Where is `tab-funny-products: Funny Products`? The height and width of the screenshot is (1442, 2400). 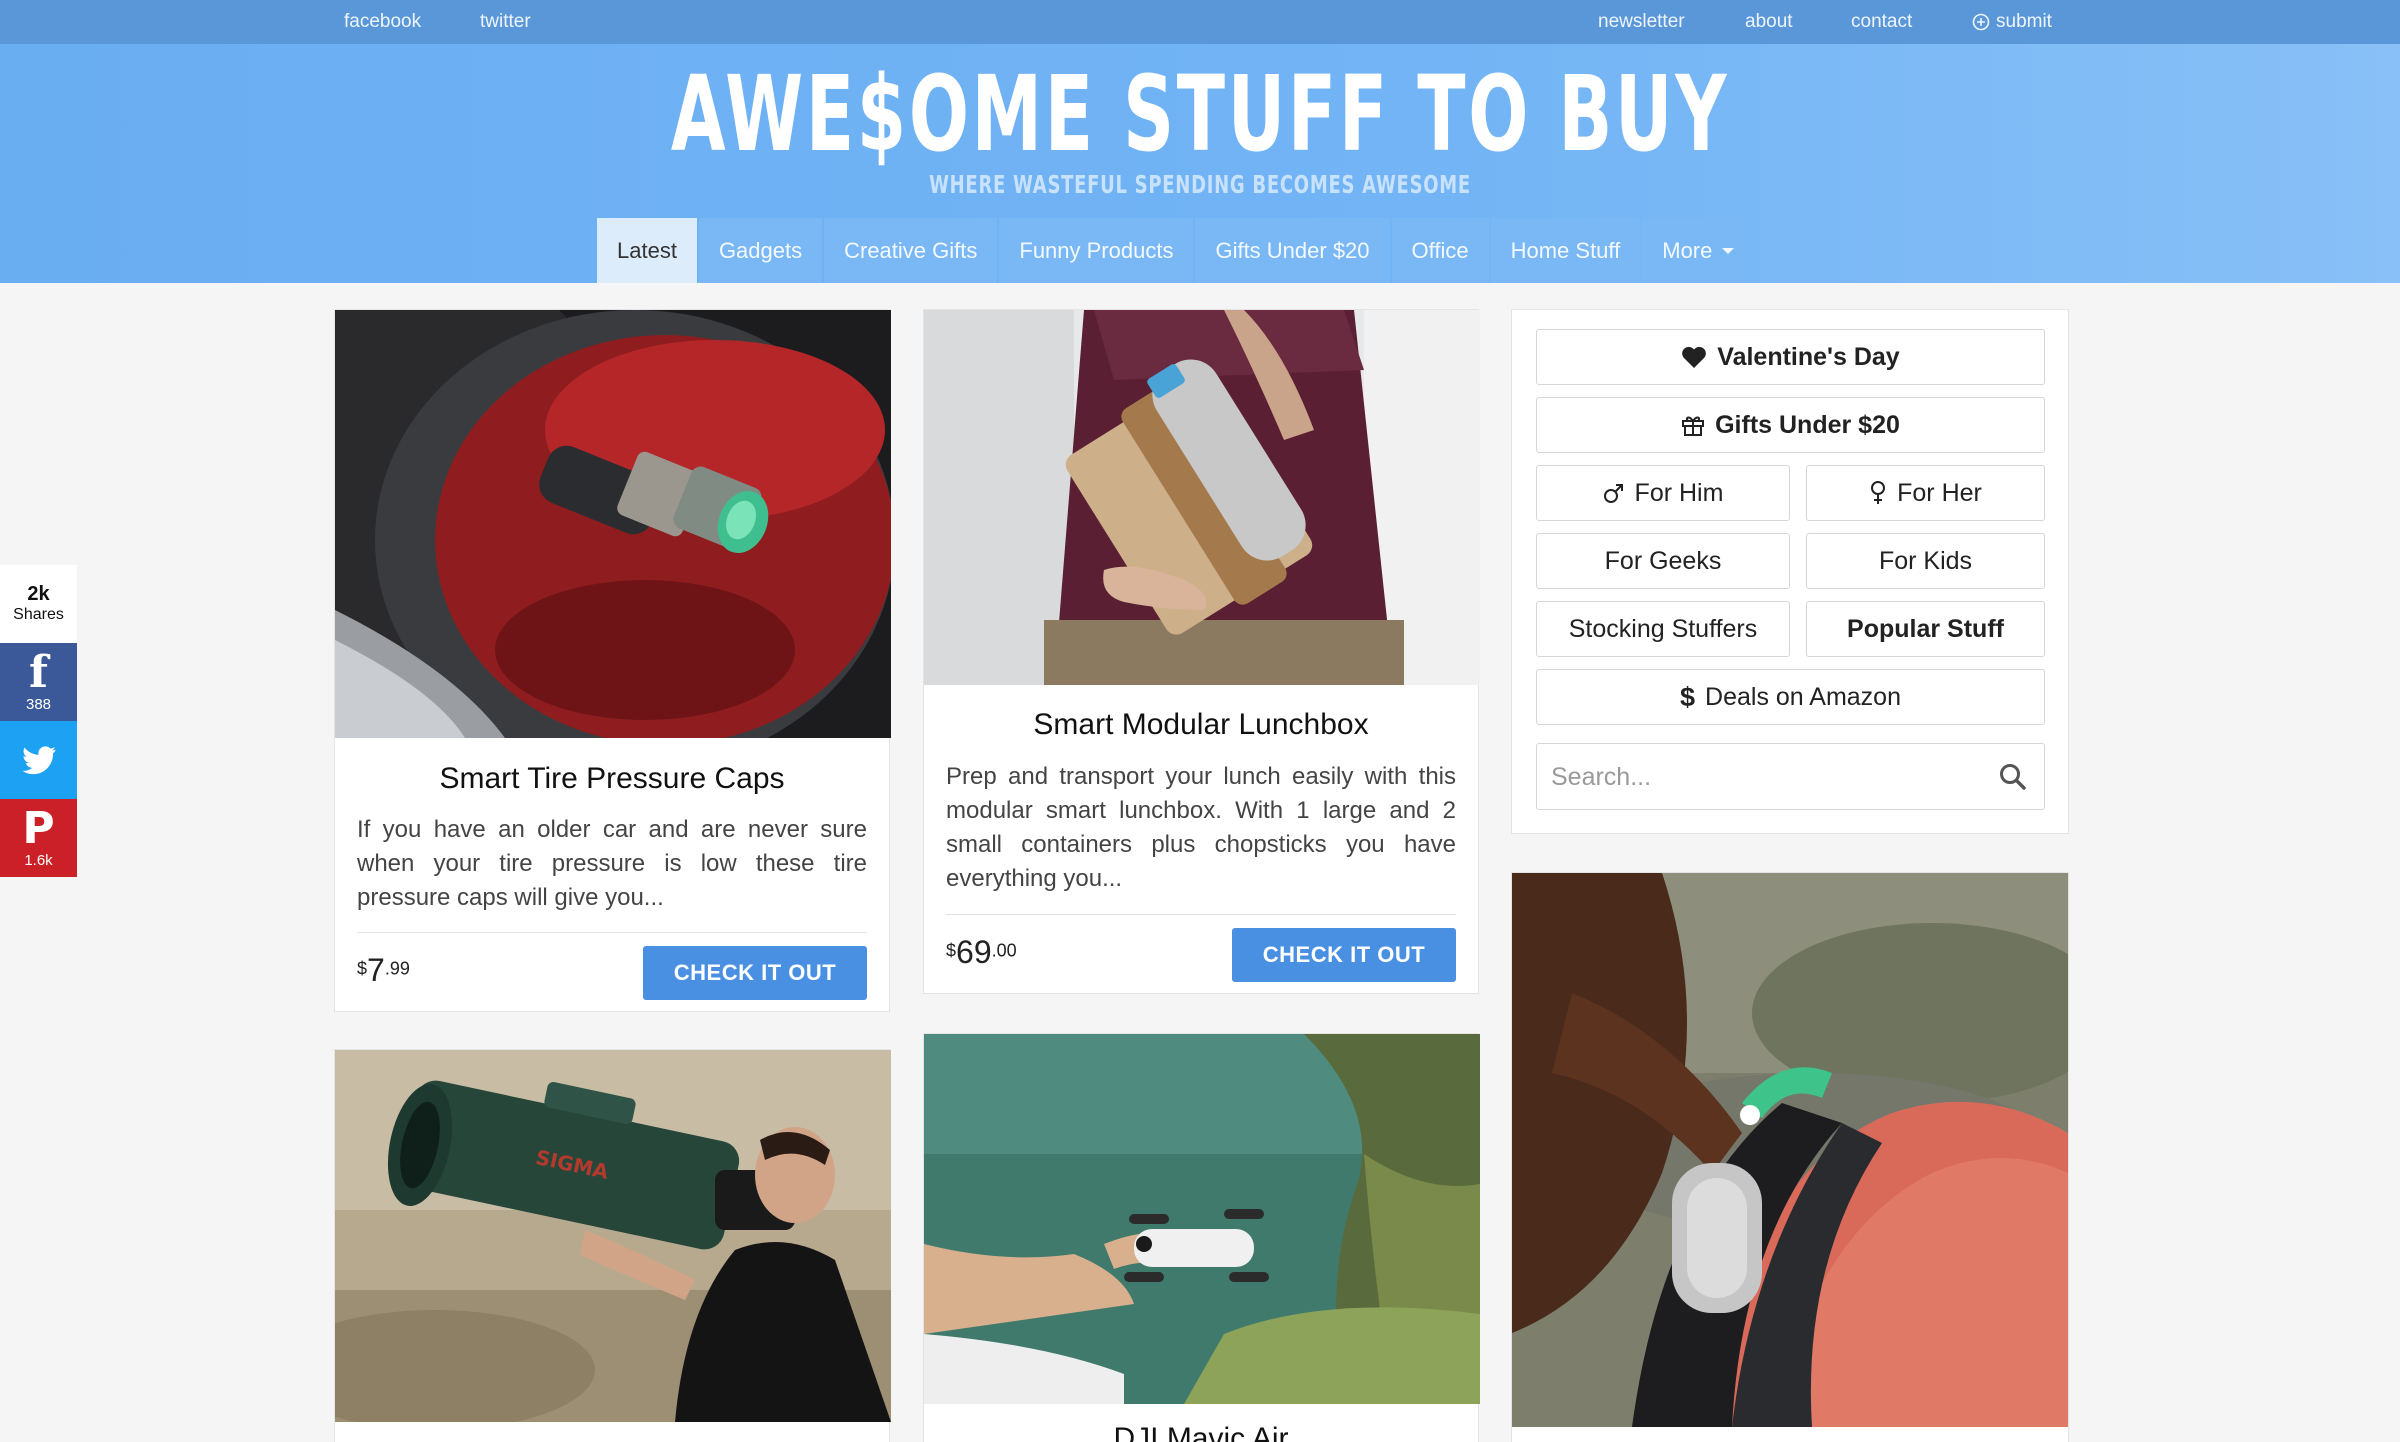
tab-funny-products: Funny Products is located at coordinates (1096, 250).